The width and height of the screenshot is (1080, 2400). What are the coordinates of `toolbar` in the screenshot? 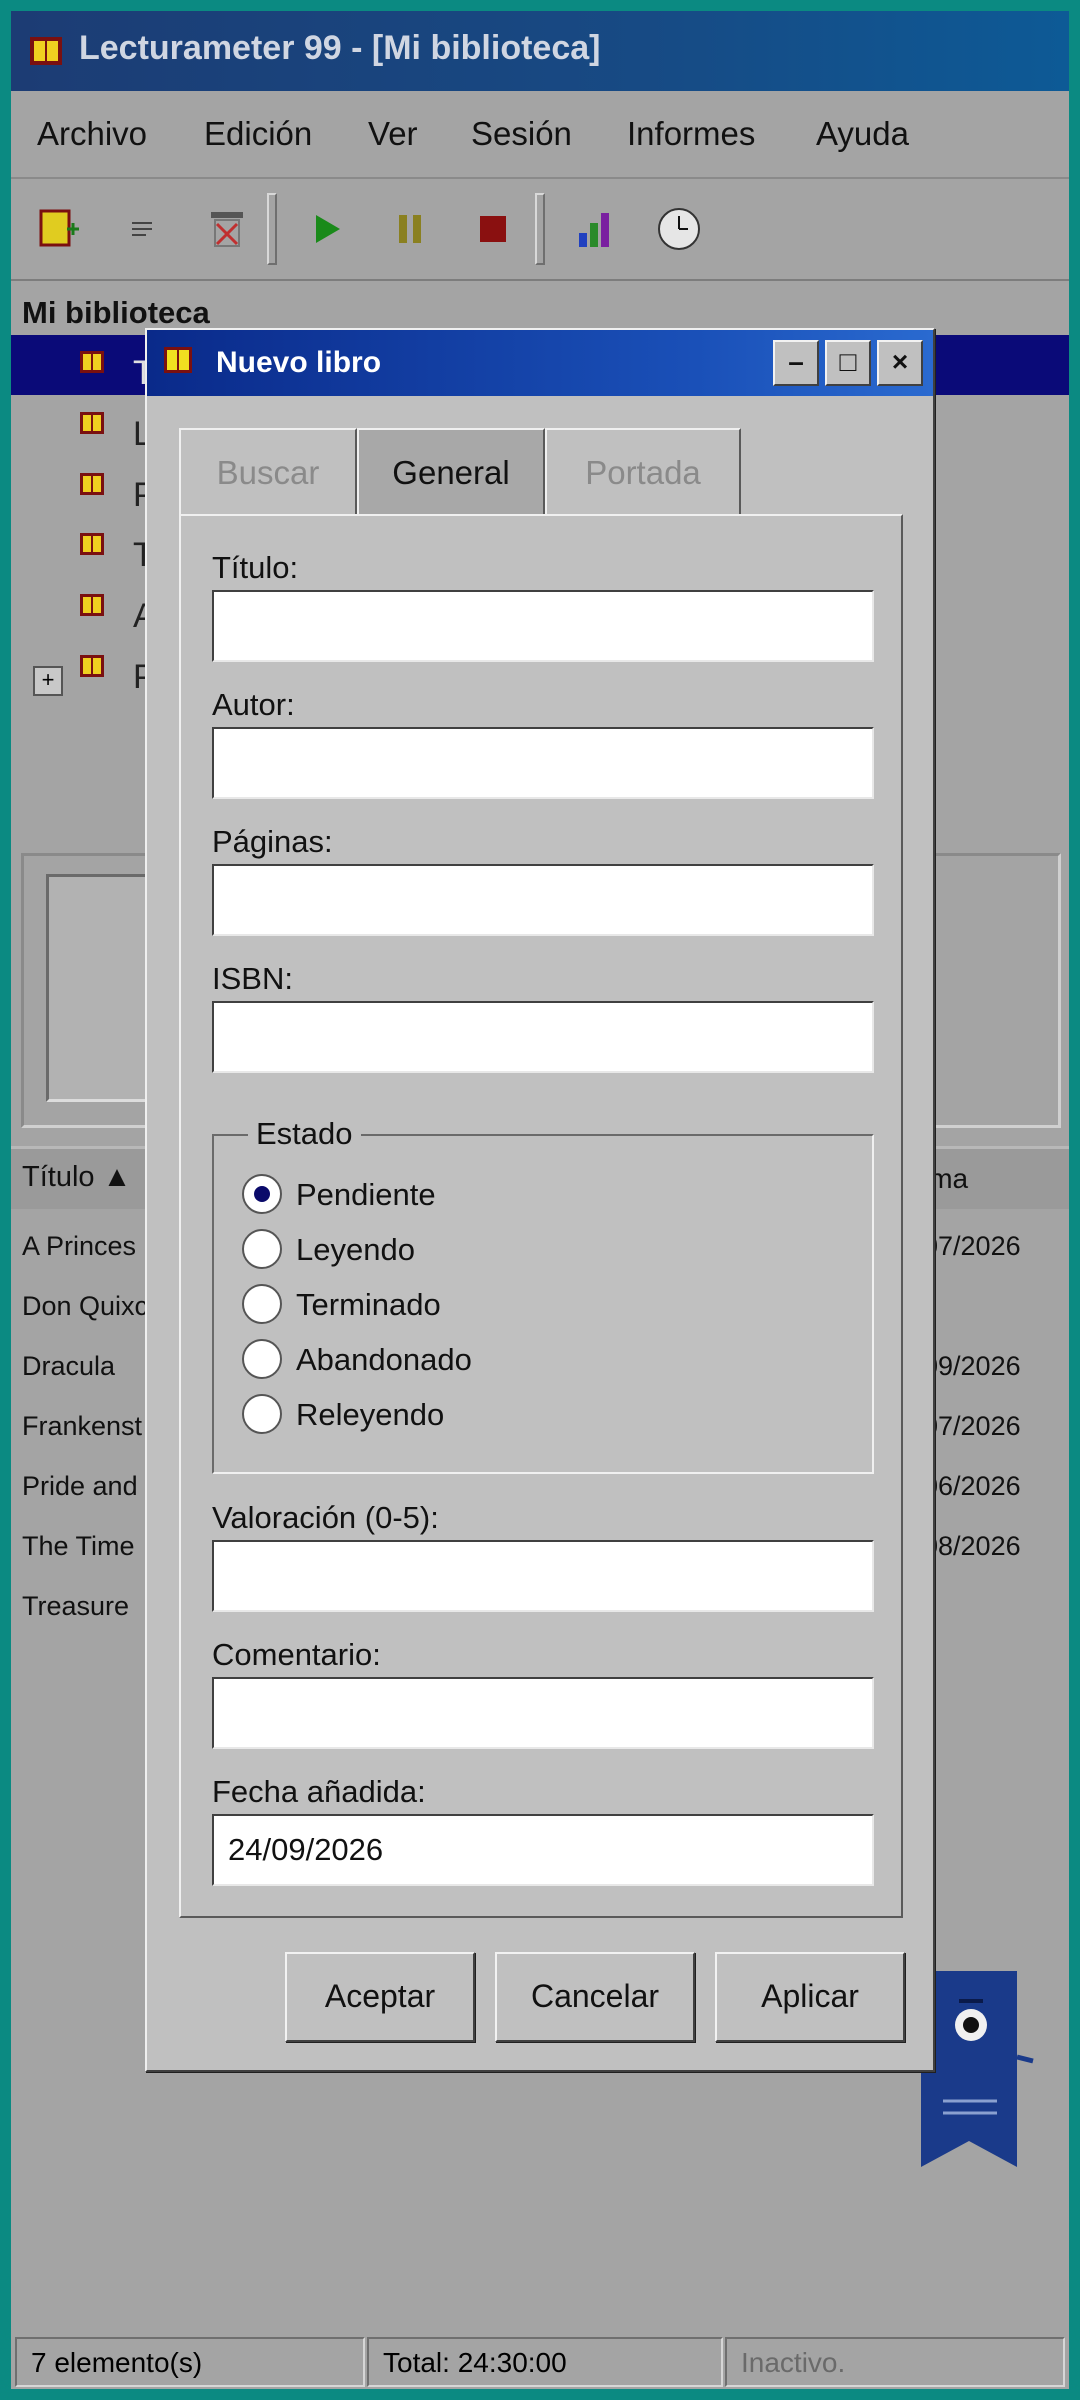 It's located at (540, 230).